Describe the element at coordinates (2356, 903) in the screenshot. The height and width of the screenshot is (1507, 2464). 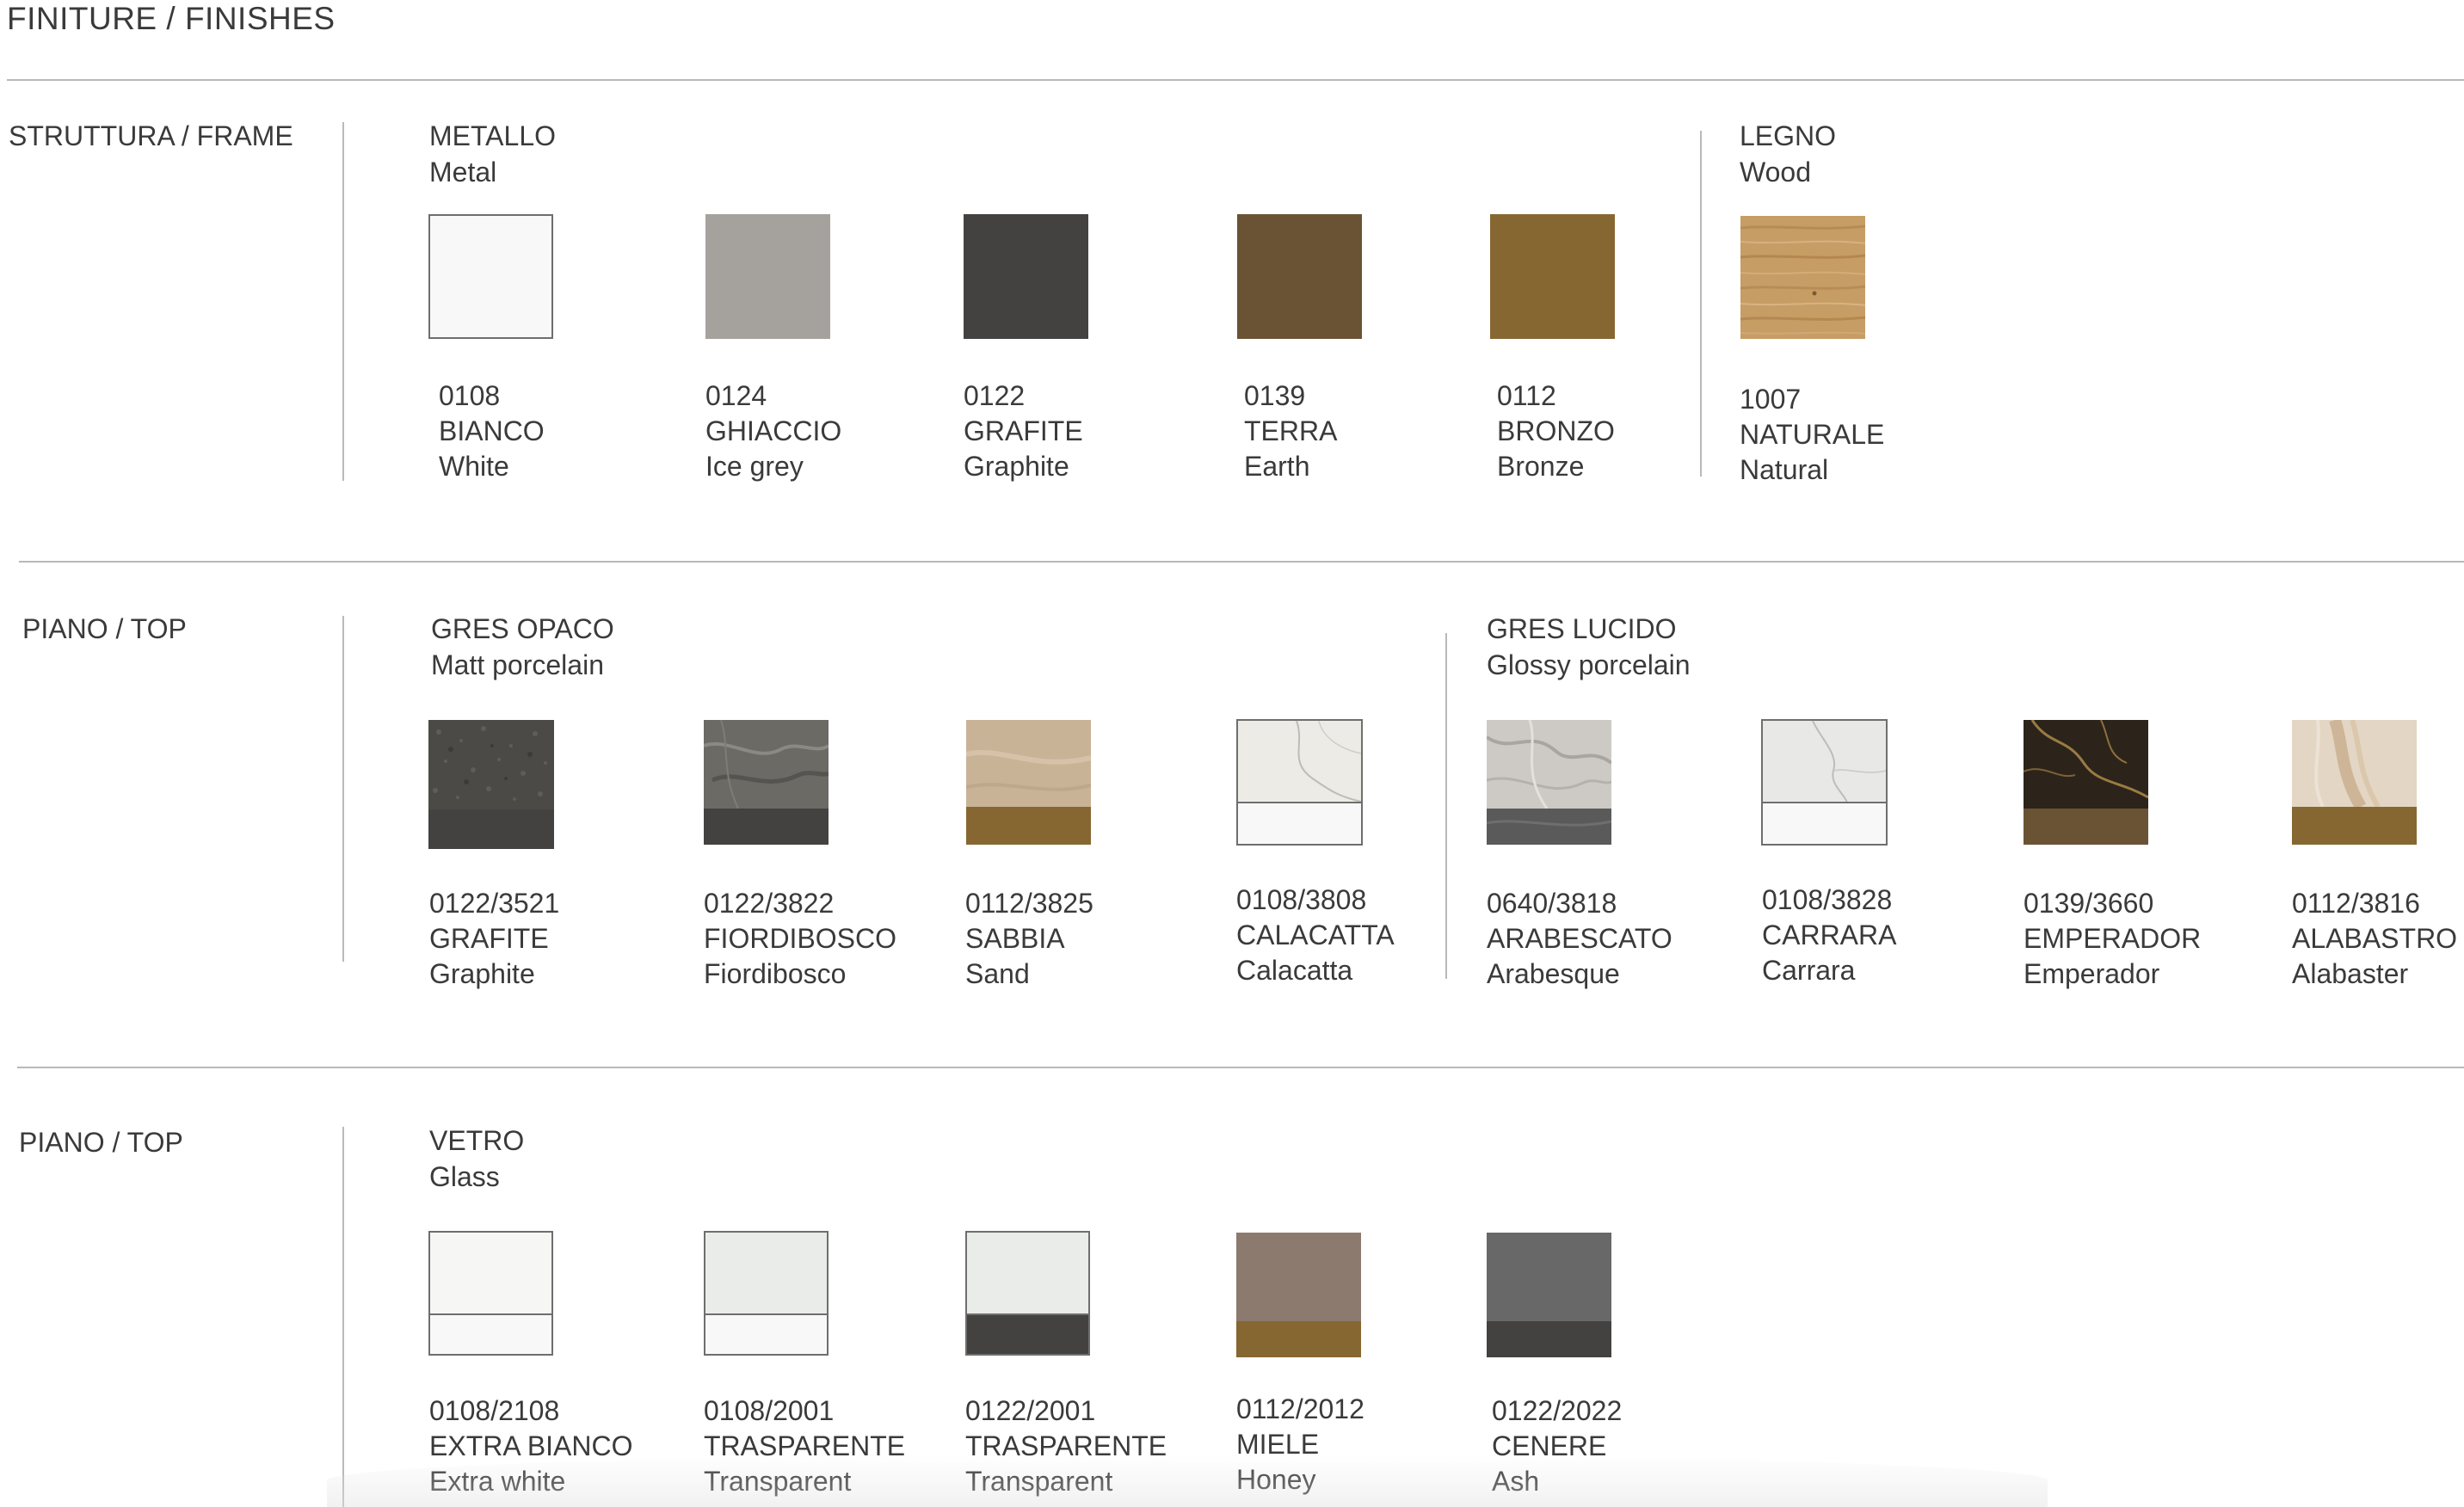
I see `swatch-code: 0112/3816` at that location.